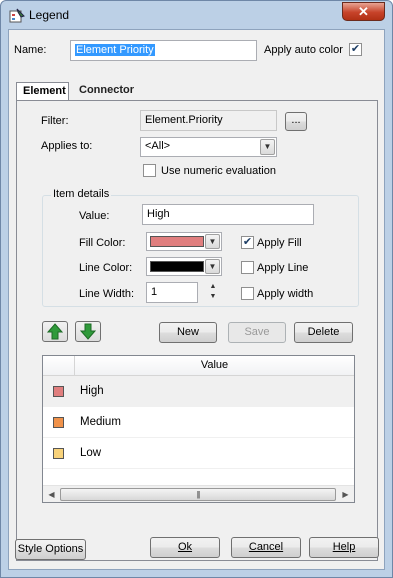 This screenshot has width=393, height=578. Describe the element at coordinates (214, 365) in the screenshot. I see `column-header-value: Value` at that location.